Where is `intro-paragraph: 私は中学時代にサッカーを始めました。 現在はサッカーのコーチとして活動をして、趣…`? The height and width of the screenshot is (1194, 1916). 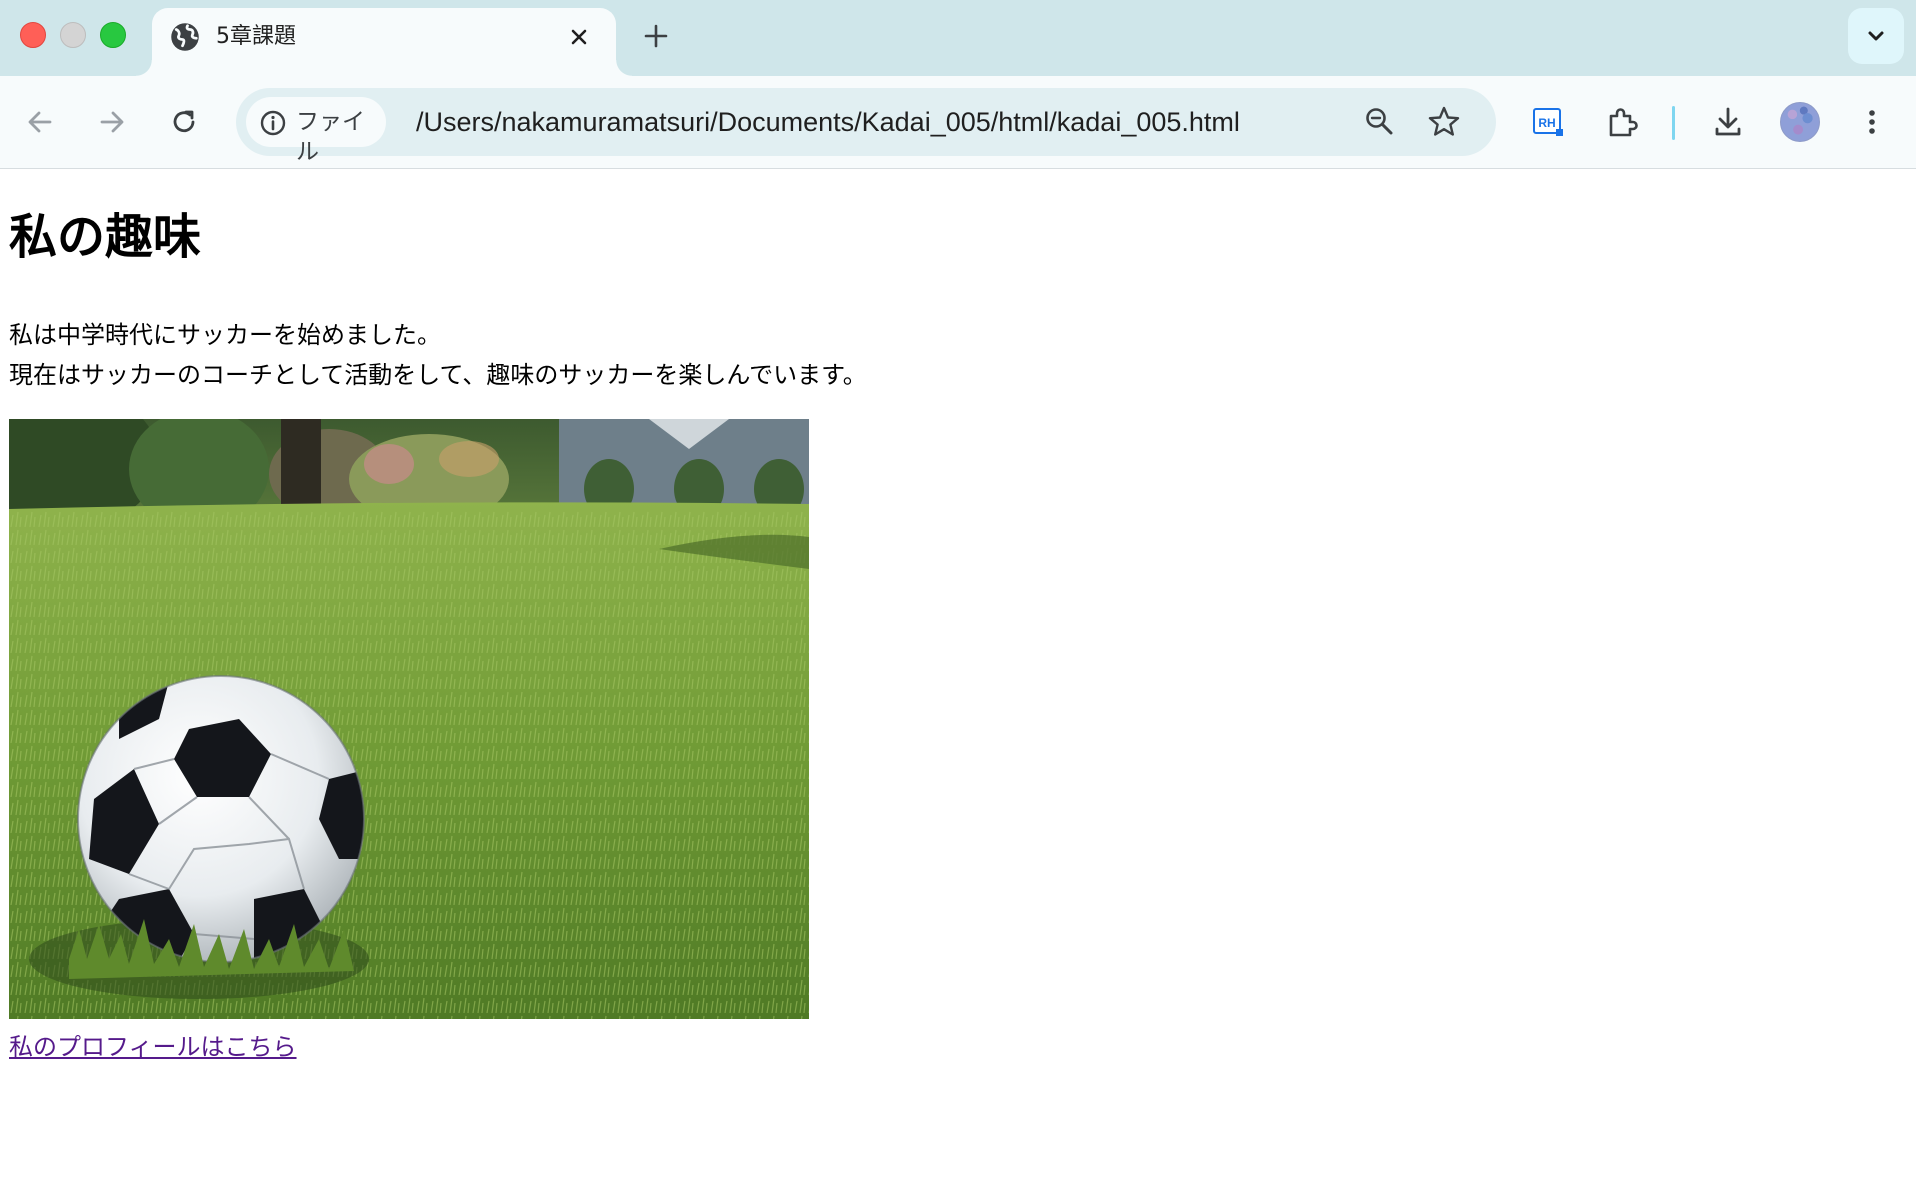 intro-paragraph: 私は中学時代にサッカーを始めました。 現在はサッカーのコーチとして活動をして、趣… is located at coordinates (438, 355).